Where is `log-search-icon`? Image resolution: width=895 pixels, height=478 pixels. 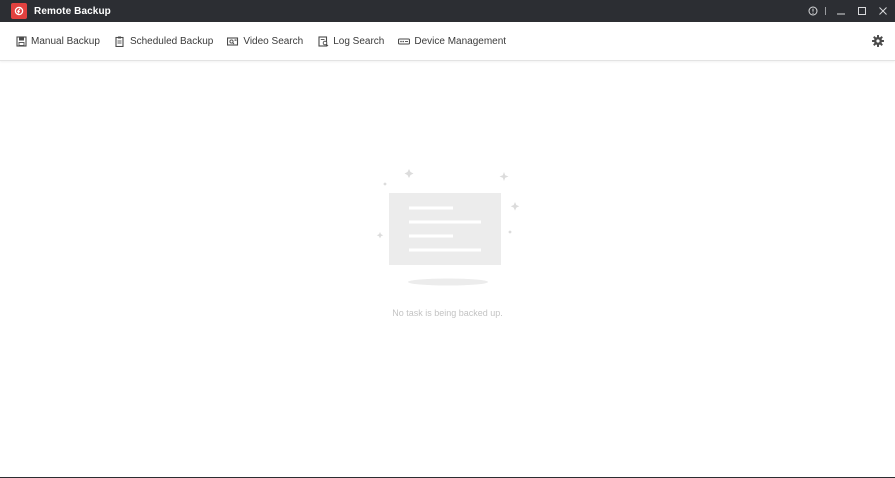 log-search-icon is located at coordinates (323, 41).